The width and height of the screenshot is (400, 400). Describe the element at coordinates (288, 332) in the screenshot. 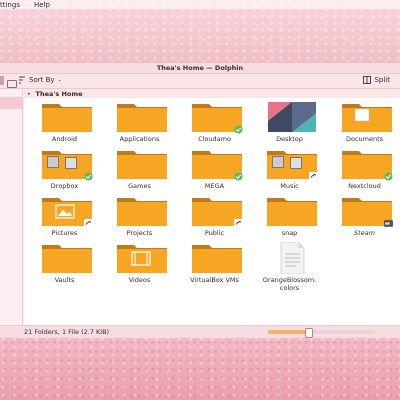

I see `zoom-slider-fill` at that location.